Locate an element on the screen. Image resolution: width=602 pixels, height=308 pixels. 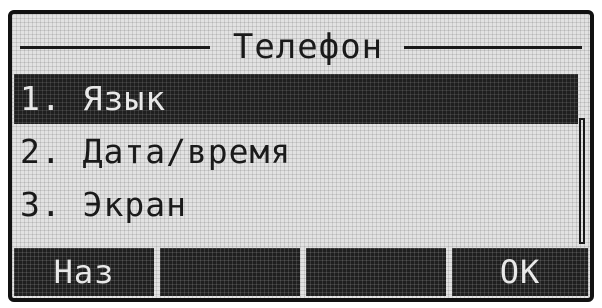
header-rule-left is located at coordinates (115, 47).